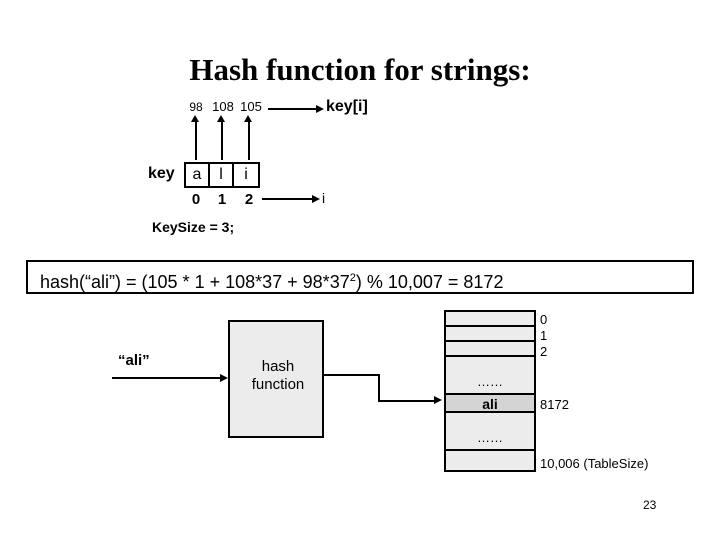 This screenshot has height=540, width=720. Describe the element at coordinates (251, 106) in the screenshot. I see `ascii-value-2: 105` at that location.